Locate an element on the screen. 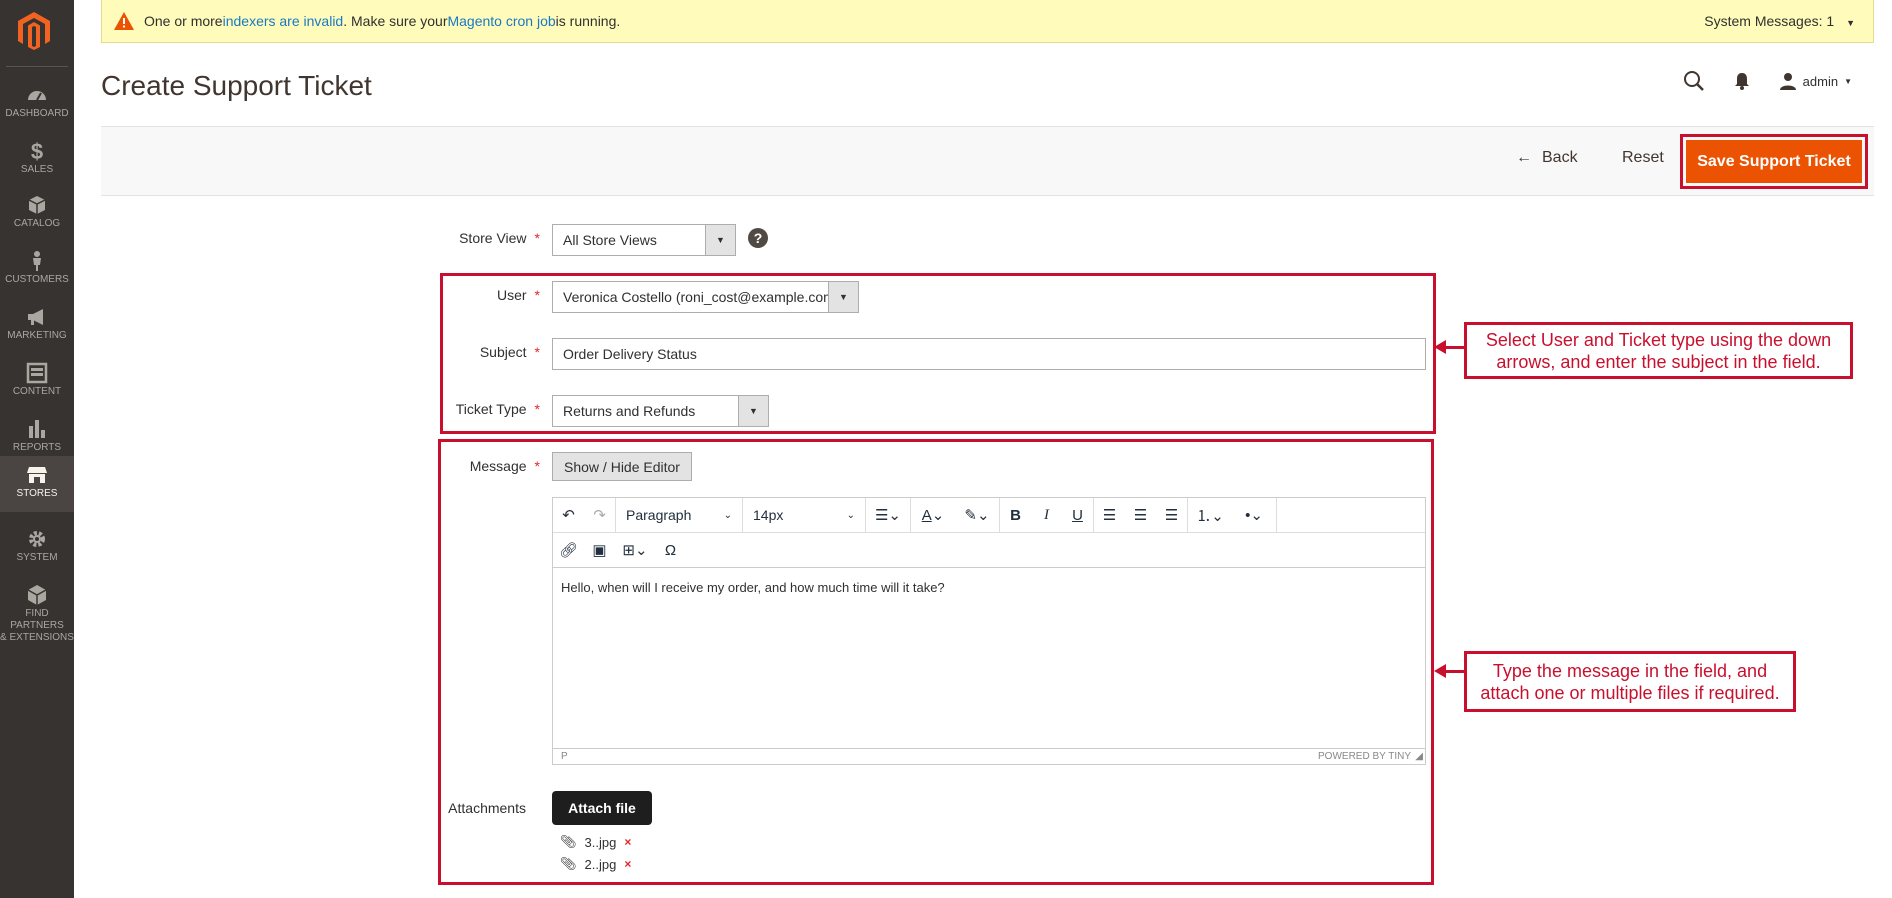 The width and height of the screenshot is (1892, 898). sidebar-item-stores: STORES is located at coordinates (37, 484).